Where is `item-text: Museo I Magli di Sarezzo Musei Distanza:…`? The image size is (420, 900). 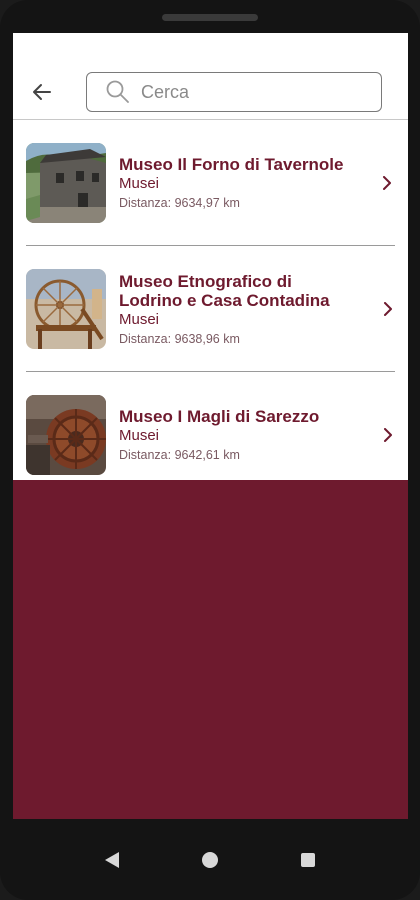
item-text: Museo I Magli di Sarezzo Musei Distanza:… is located at coordinates (236, 434).